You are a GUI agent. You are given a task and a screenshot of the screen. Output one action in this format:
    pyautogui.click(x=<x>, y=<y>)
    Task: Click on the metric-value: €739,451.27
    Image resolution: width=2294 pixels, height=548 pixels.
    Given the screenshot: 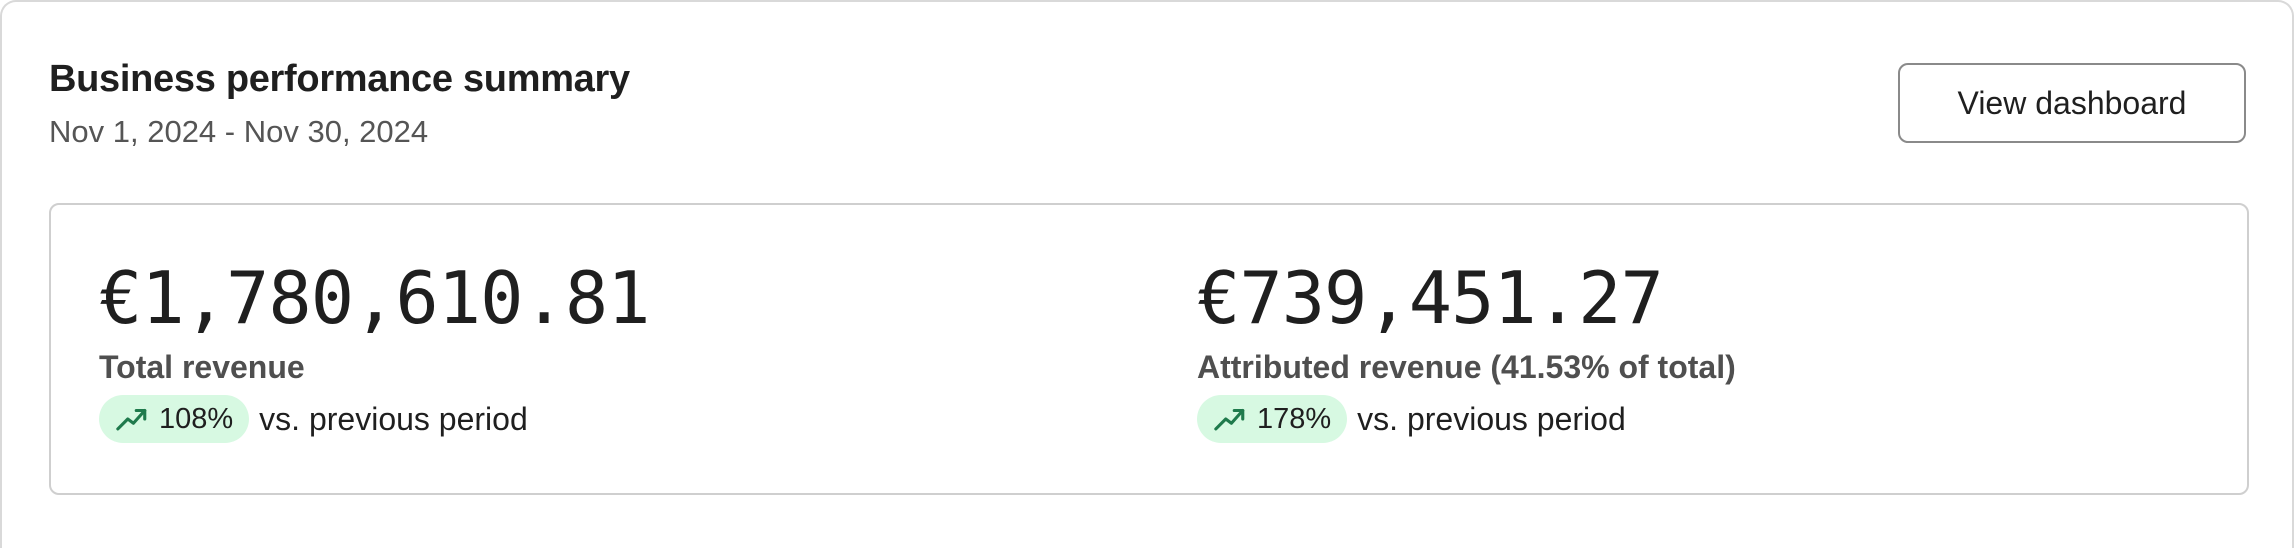 What is the action you would take?
    pyautogui.click(x=1430, y=298)
    